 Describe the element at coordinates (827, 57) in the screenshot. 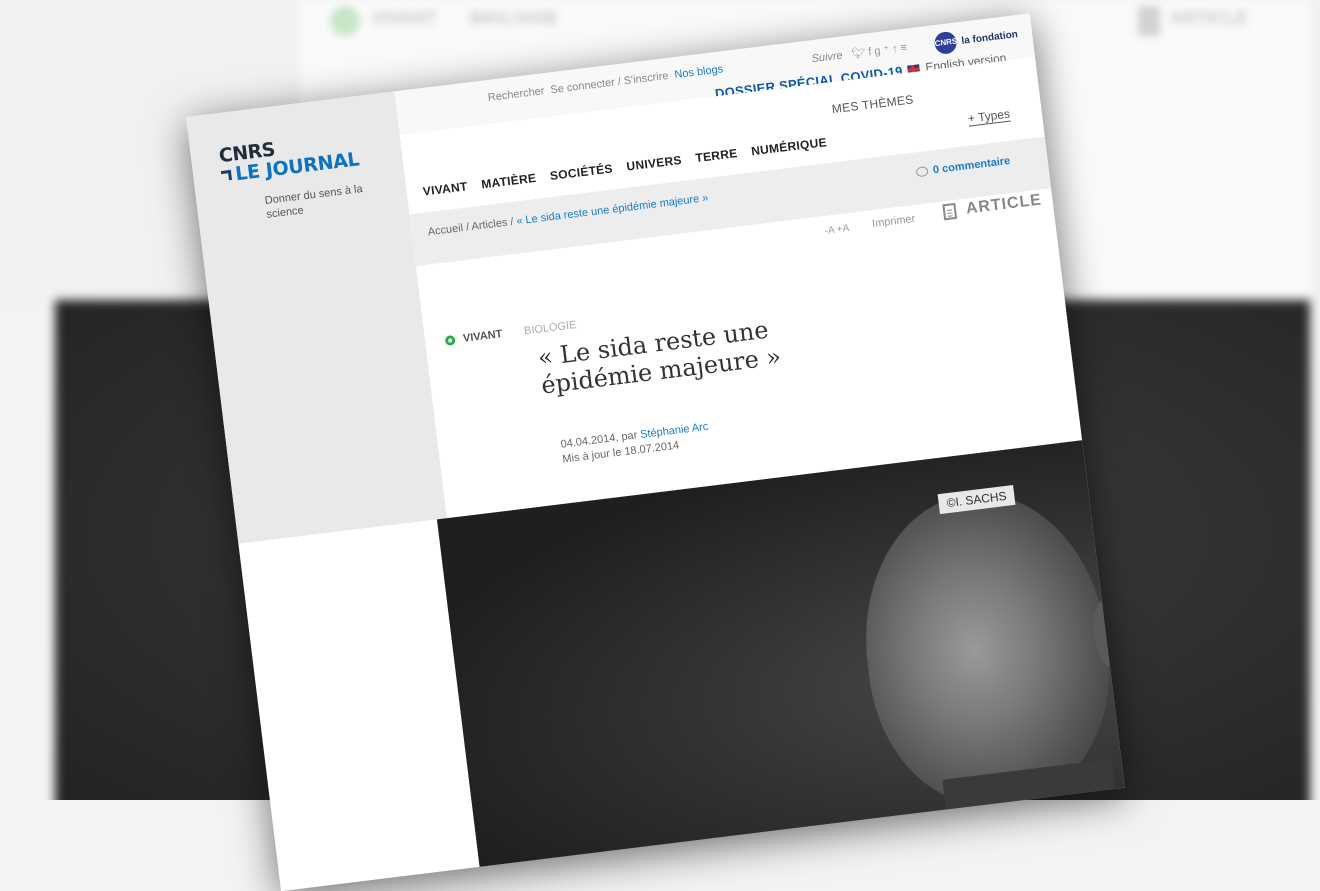

I see `follow-label: Suivre` at that location.